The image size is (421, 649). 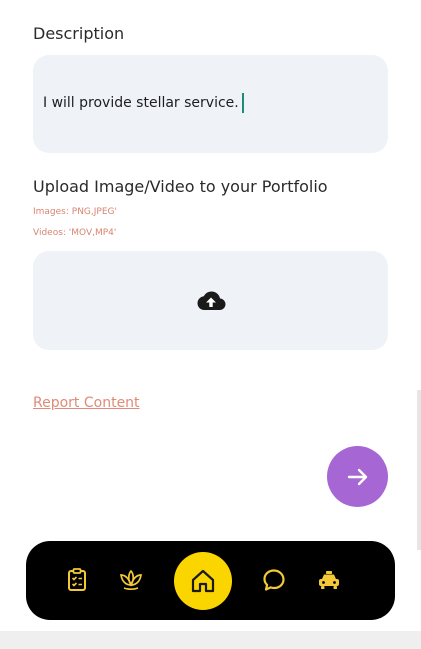 I want to click on scrollbar-thumb, so click(x=419, y=470).